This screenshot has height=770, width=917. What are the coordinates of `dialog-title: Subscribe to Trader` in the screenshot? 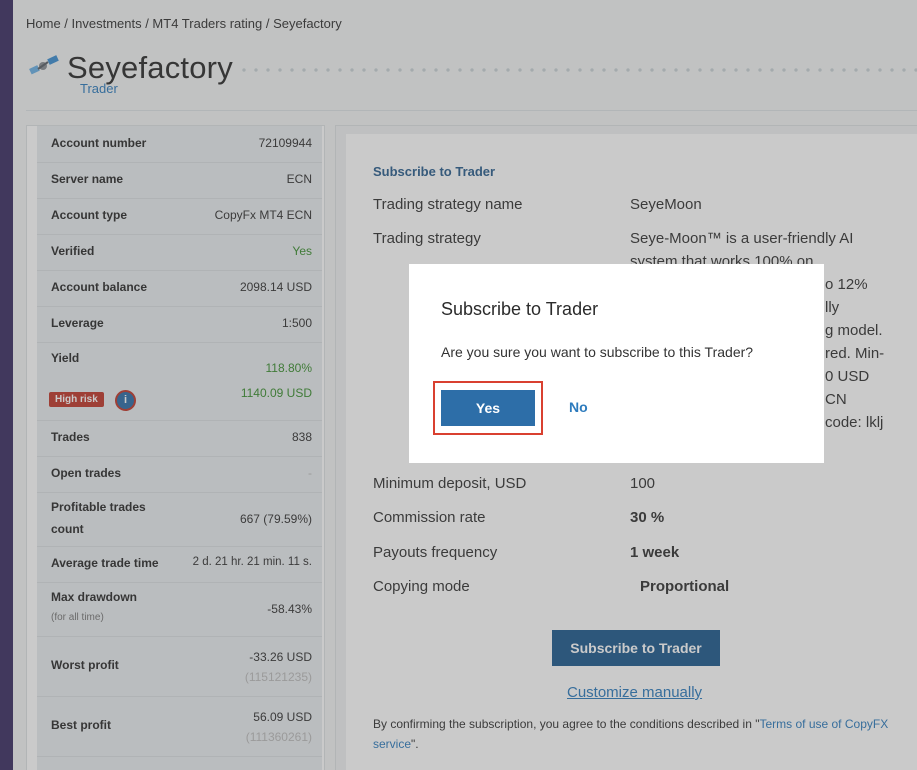 It's located at (520, 309).